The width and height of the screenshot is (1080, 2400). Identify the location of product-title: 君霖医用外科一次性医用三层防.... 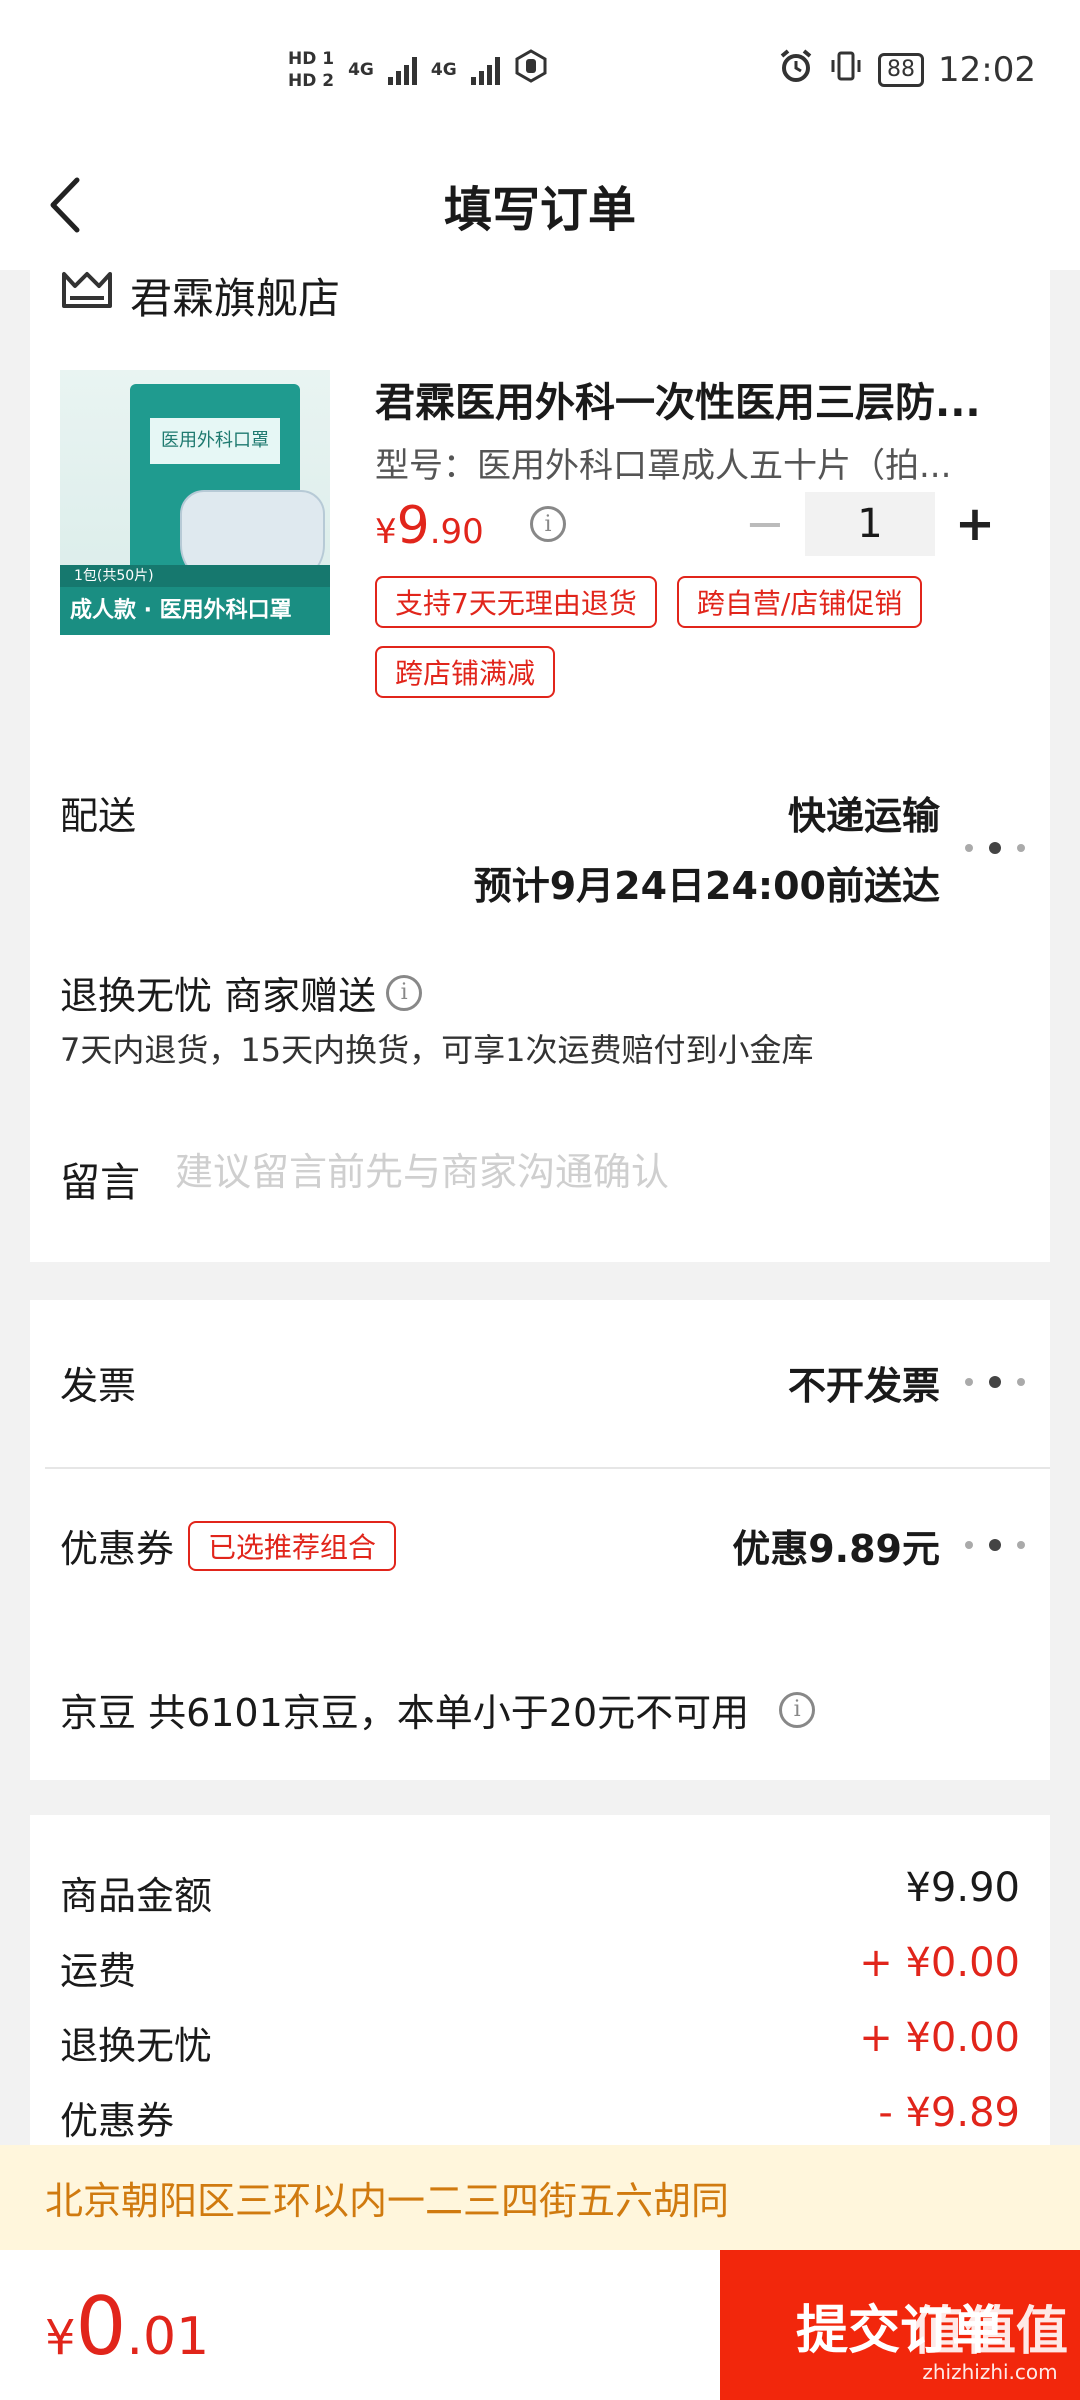
(697, 399).